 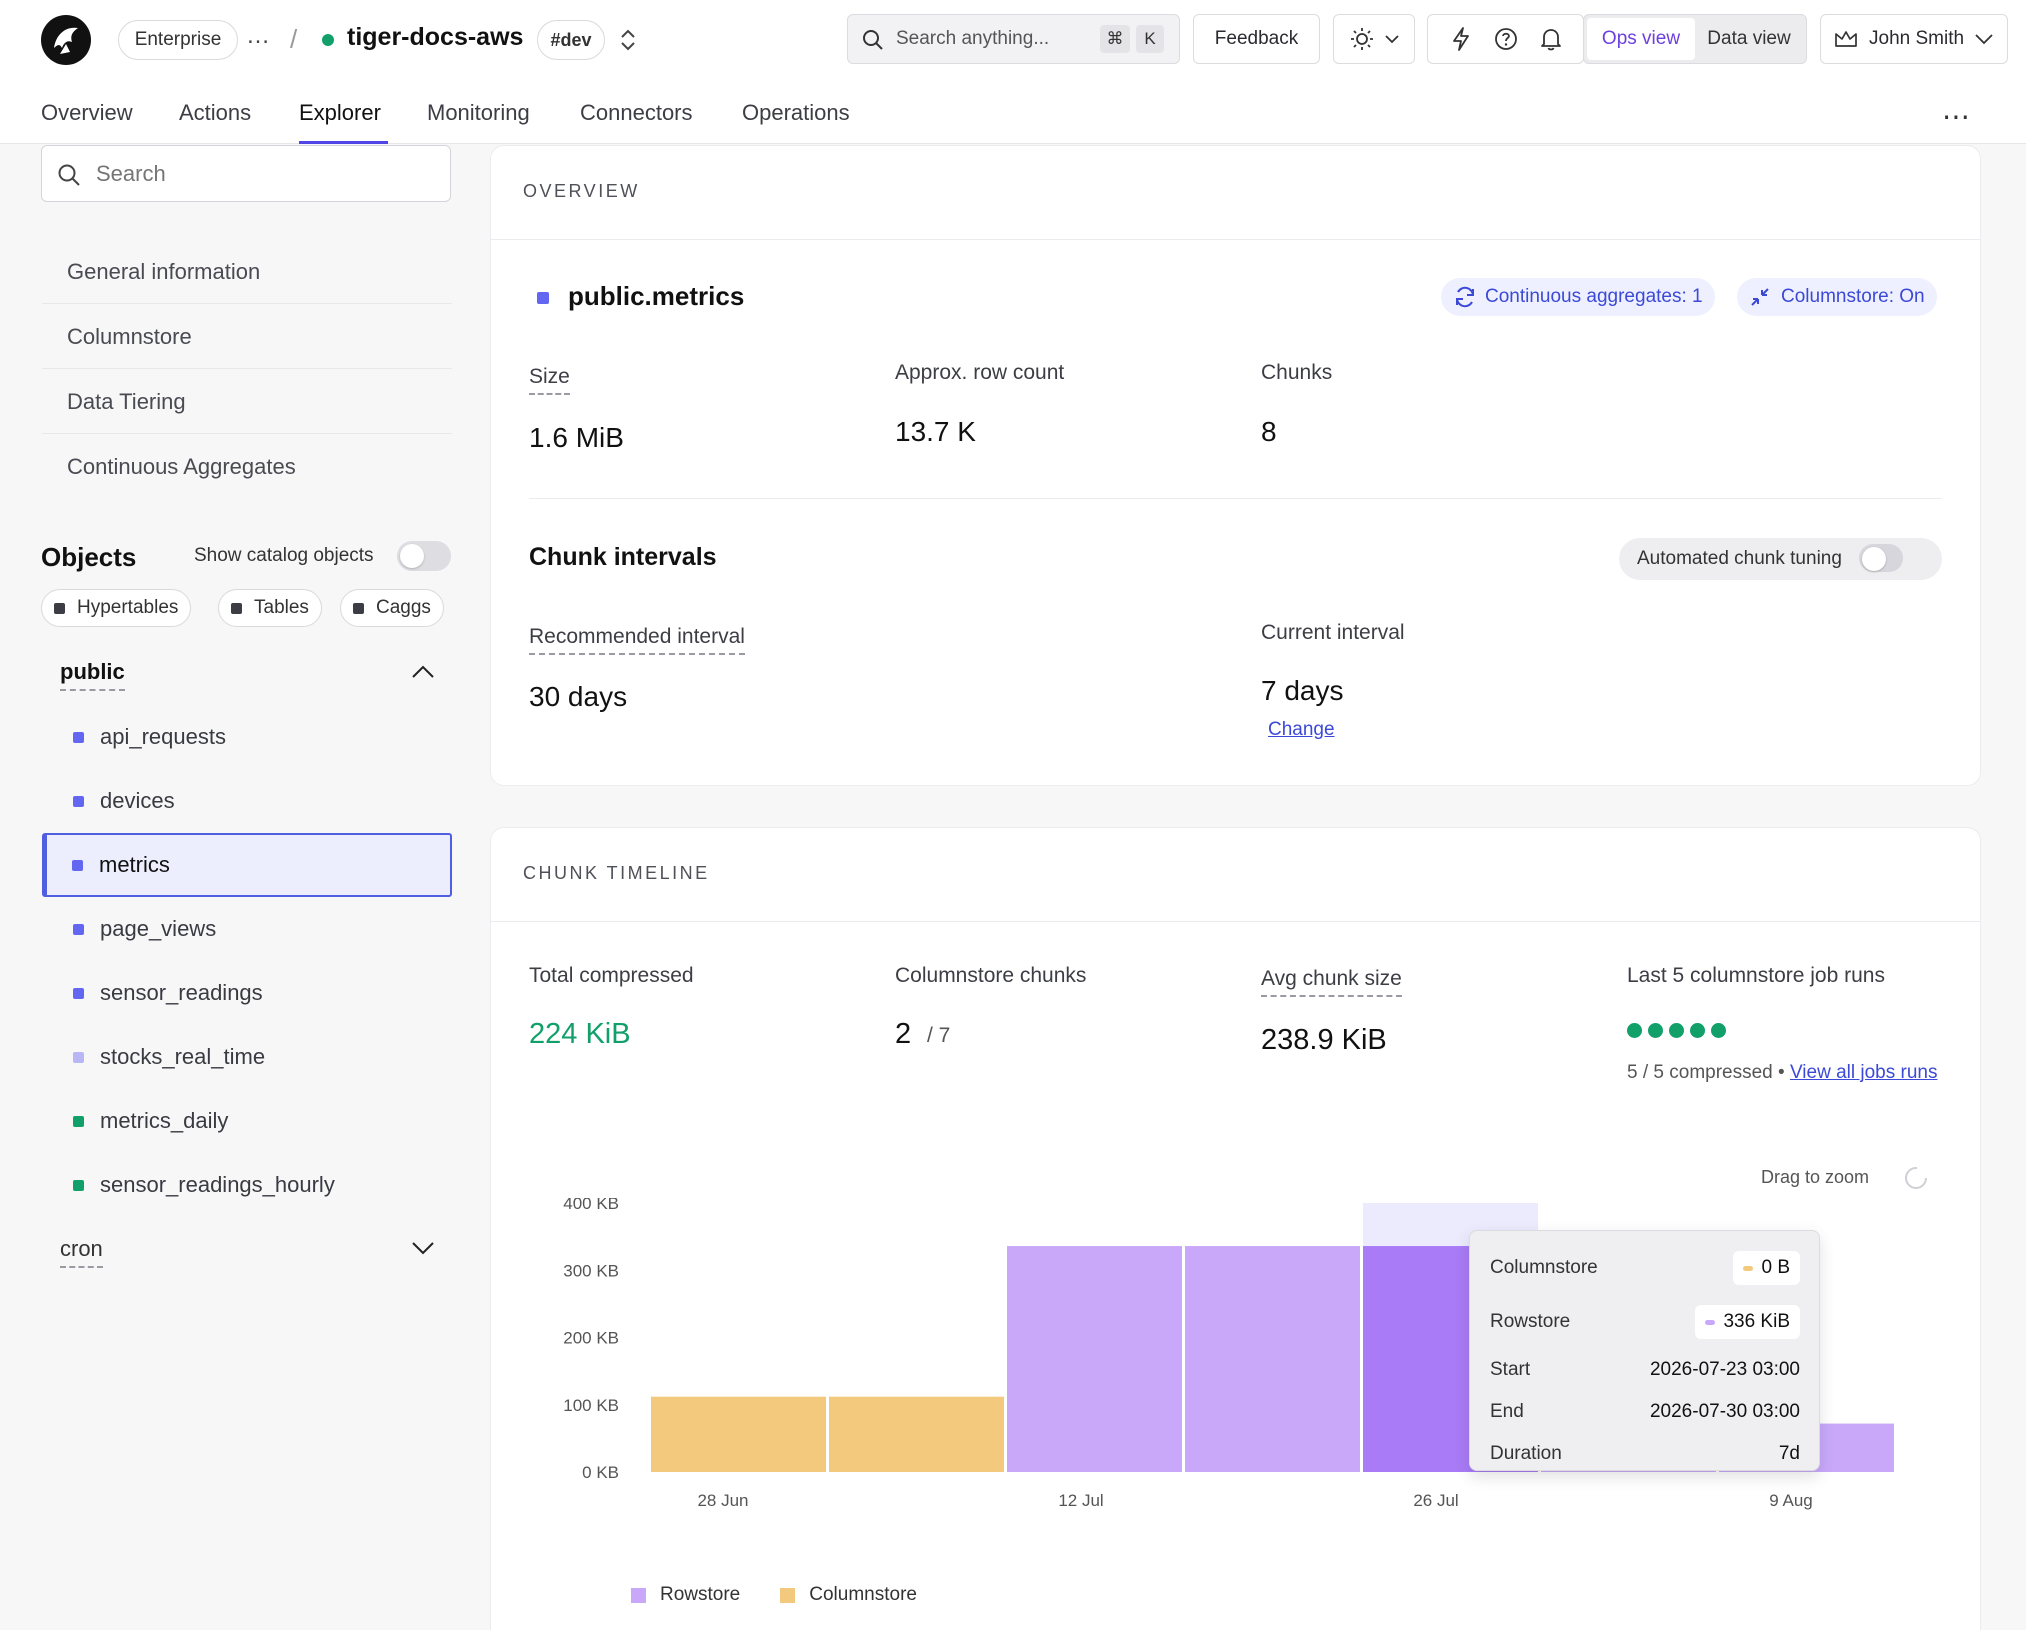 What do you see at coordinates (1815, 1177) in the screenshot?
I see `drag-to-zoom-label: Drag to zoom` at bounding box center [1815, 1177].